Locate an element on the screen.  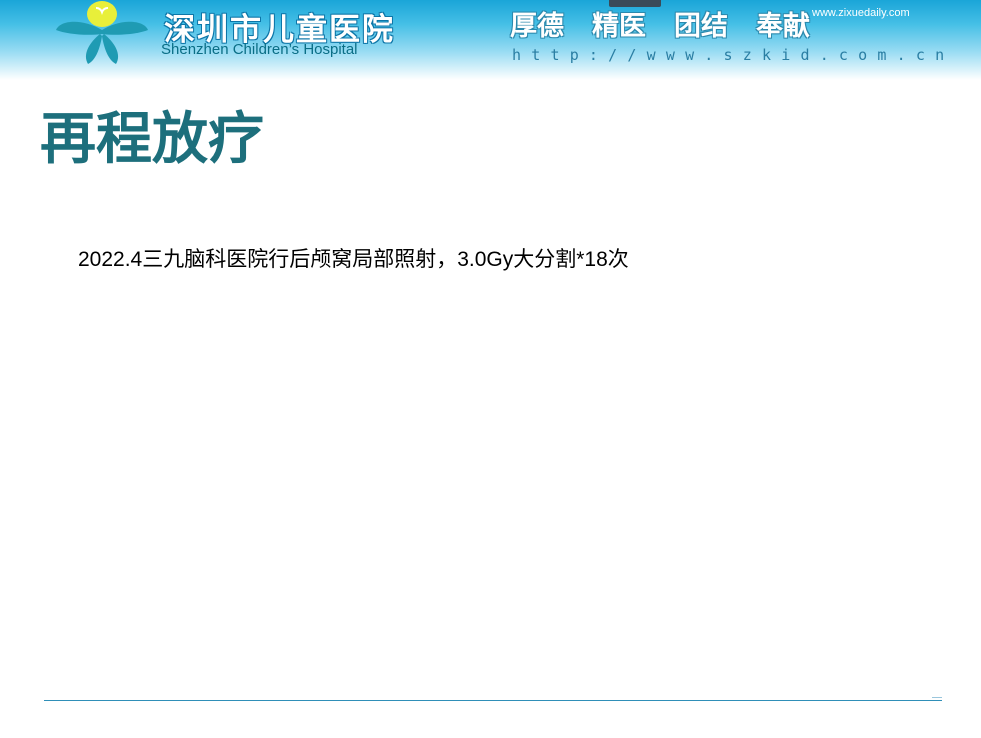
slogan-word: 奉献 is located at coordinates (783, 26).